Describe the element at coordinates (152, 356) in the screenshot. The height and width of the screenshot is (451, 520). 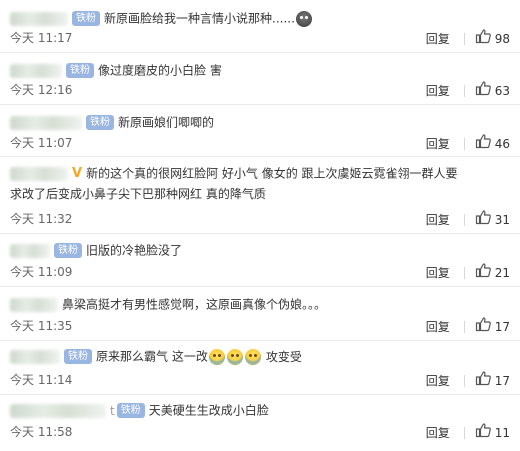
I see `comment-text: 原来那么霸气 这一改` at that location.